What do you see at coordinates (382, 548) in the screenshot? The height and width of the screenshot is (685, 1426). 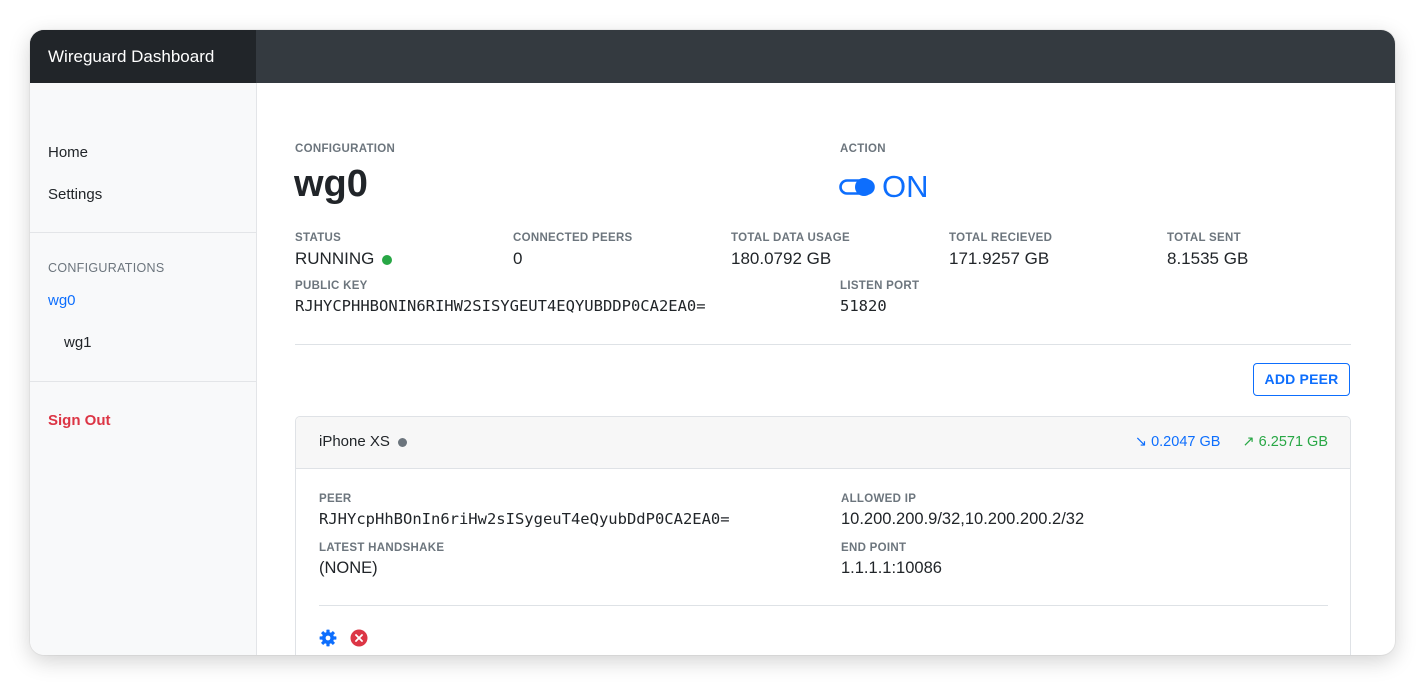 I see `handshake-label: LATEST HANDSHAKE` at bounding box center [382, 548].